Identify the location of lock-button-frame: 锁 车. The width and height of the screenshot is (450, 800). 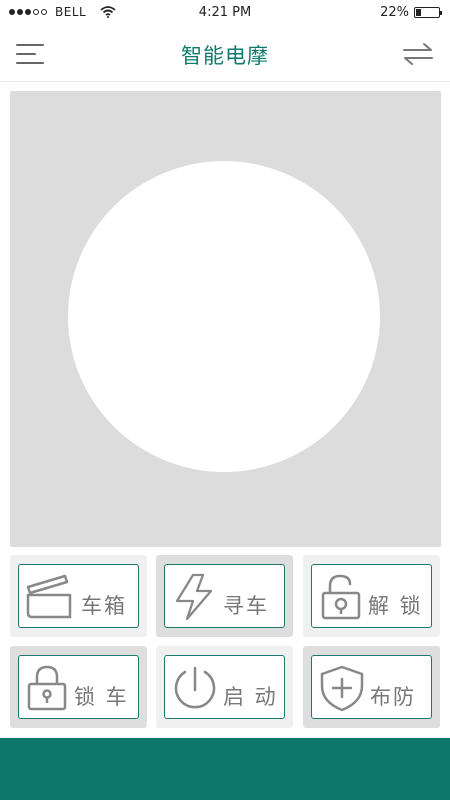
(78, 687).